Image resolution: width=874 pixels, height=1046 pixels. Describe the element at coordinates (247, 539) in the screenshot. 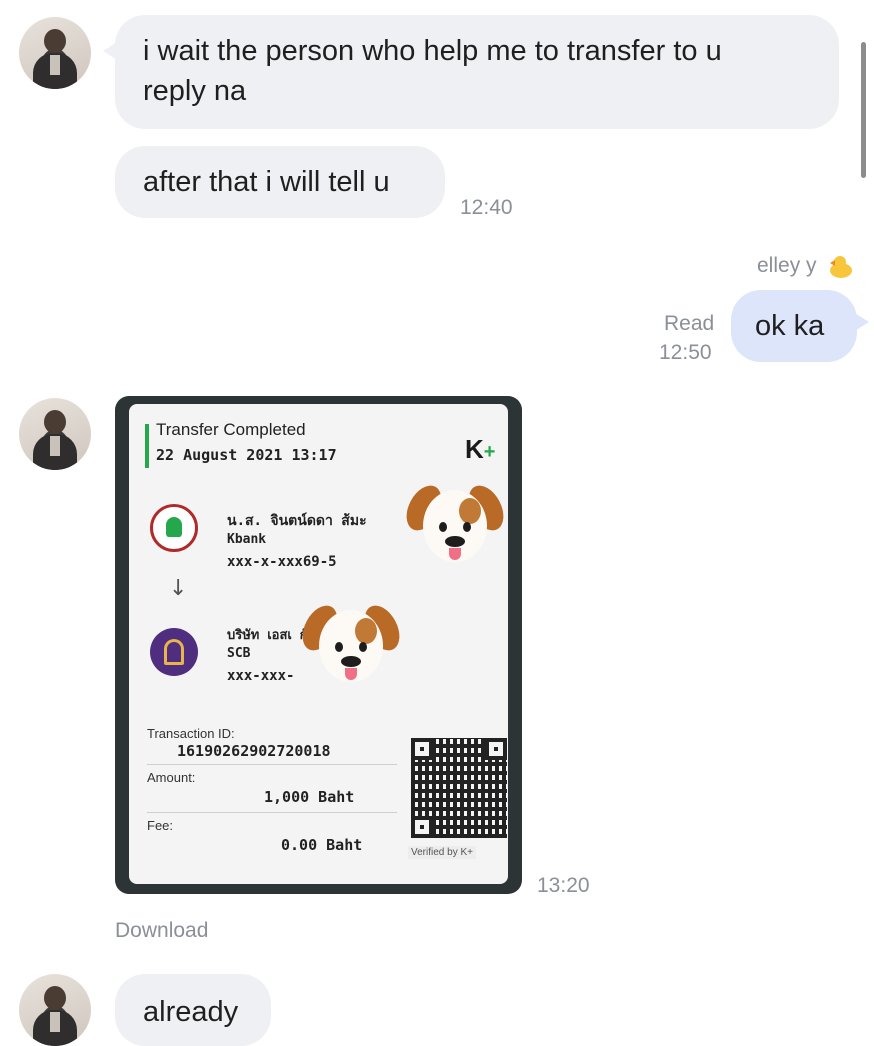

I see `sender-bank: Kbank` at that location.